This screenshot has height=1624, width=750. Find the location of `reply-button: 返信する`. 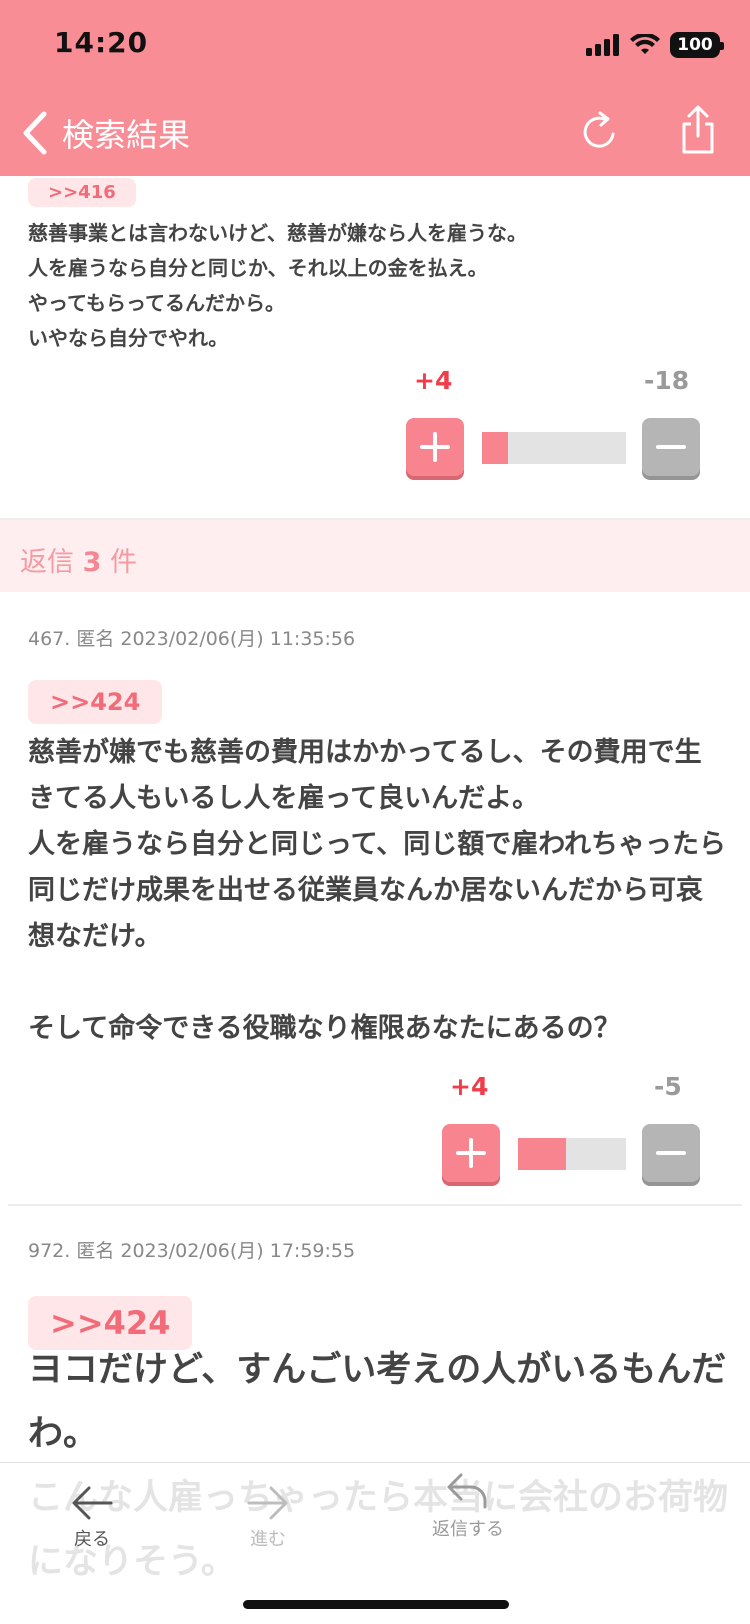

reply-button: 返信する is located at coordinates (468, 1505).